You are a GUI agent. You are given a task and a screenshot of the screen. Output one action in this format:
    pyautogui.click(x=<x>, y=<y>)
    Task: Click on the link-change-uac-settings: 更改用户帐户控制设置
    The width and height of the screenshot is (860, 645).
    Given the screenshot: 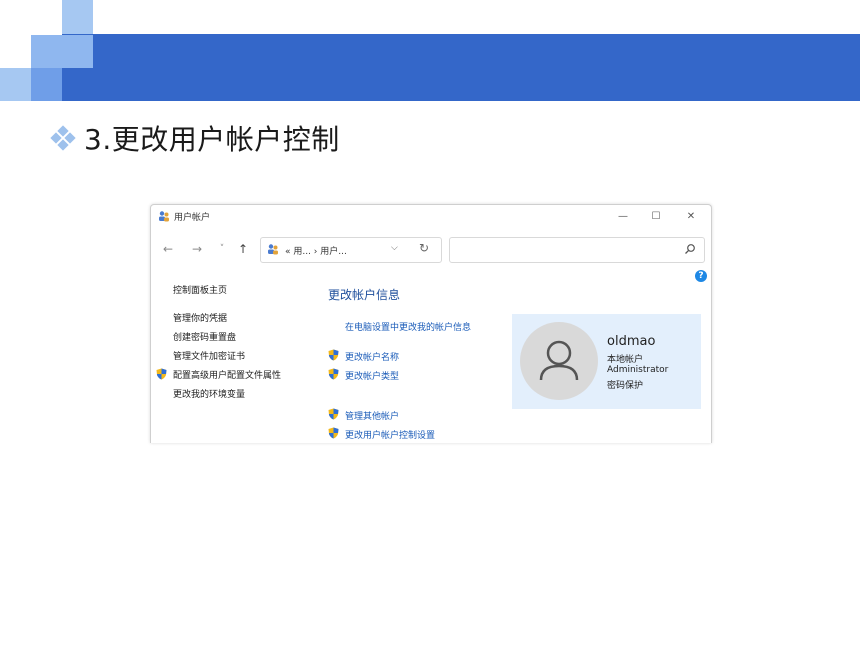 What is the action you would take?
    pyautogui.click(x=390, y=434)
    